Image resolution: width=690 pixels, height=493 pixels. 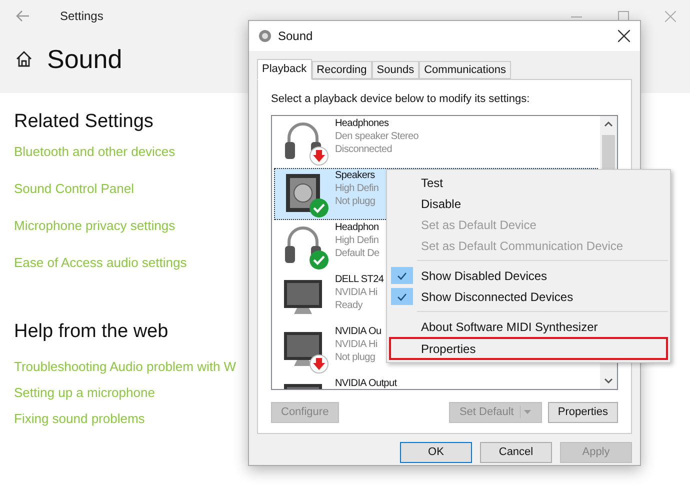 What do you see at coordinates (358, 331) in the screenshot?
I see `device-name: NVIDIA Ou` at bounding box center [358, 331].